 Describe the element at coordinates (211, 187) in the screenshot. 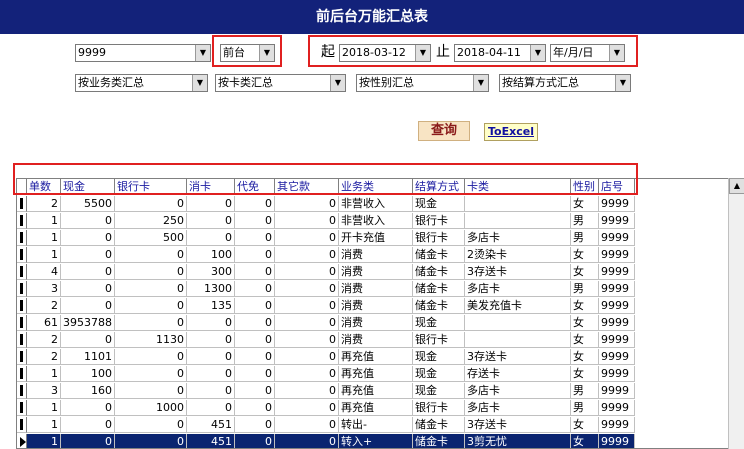

I see `column-header-card-spend: 消卡` at that location.